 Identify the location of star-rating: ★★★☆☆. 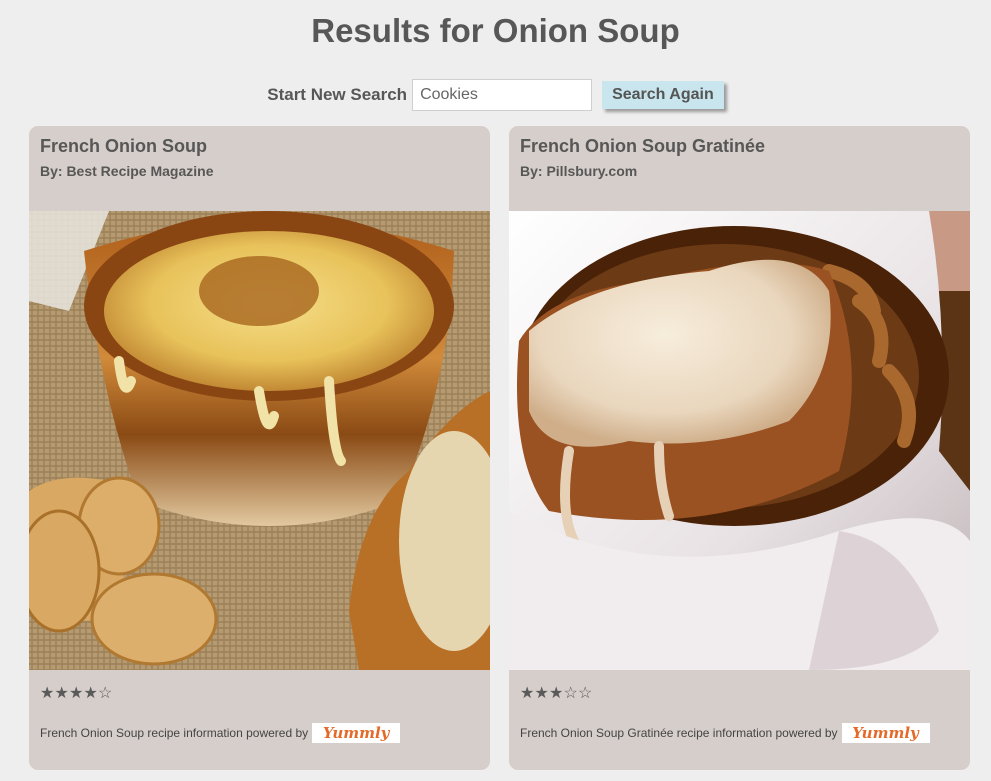
(556, 693).